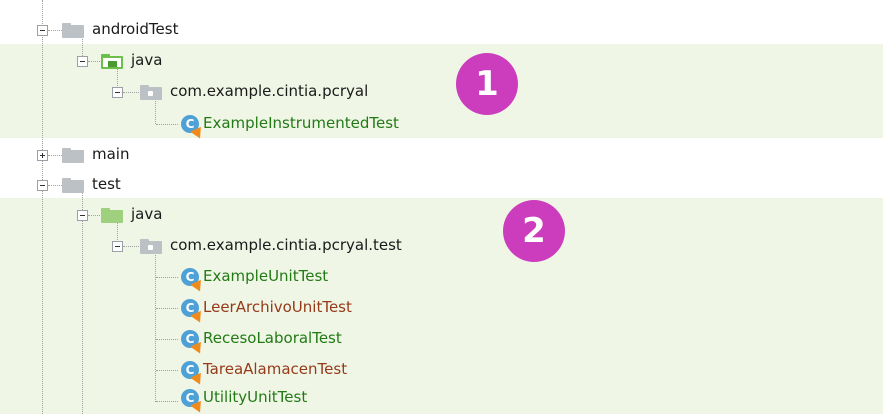 This screenshot has width=883, height=414. I want to click on tree-node-label: androidTest, so click(135, 29).